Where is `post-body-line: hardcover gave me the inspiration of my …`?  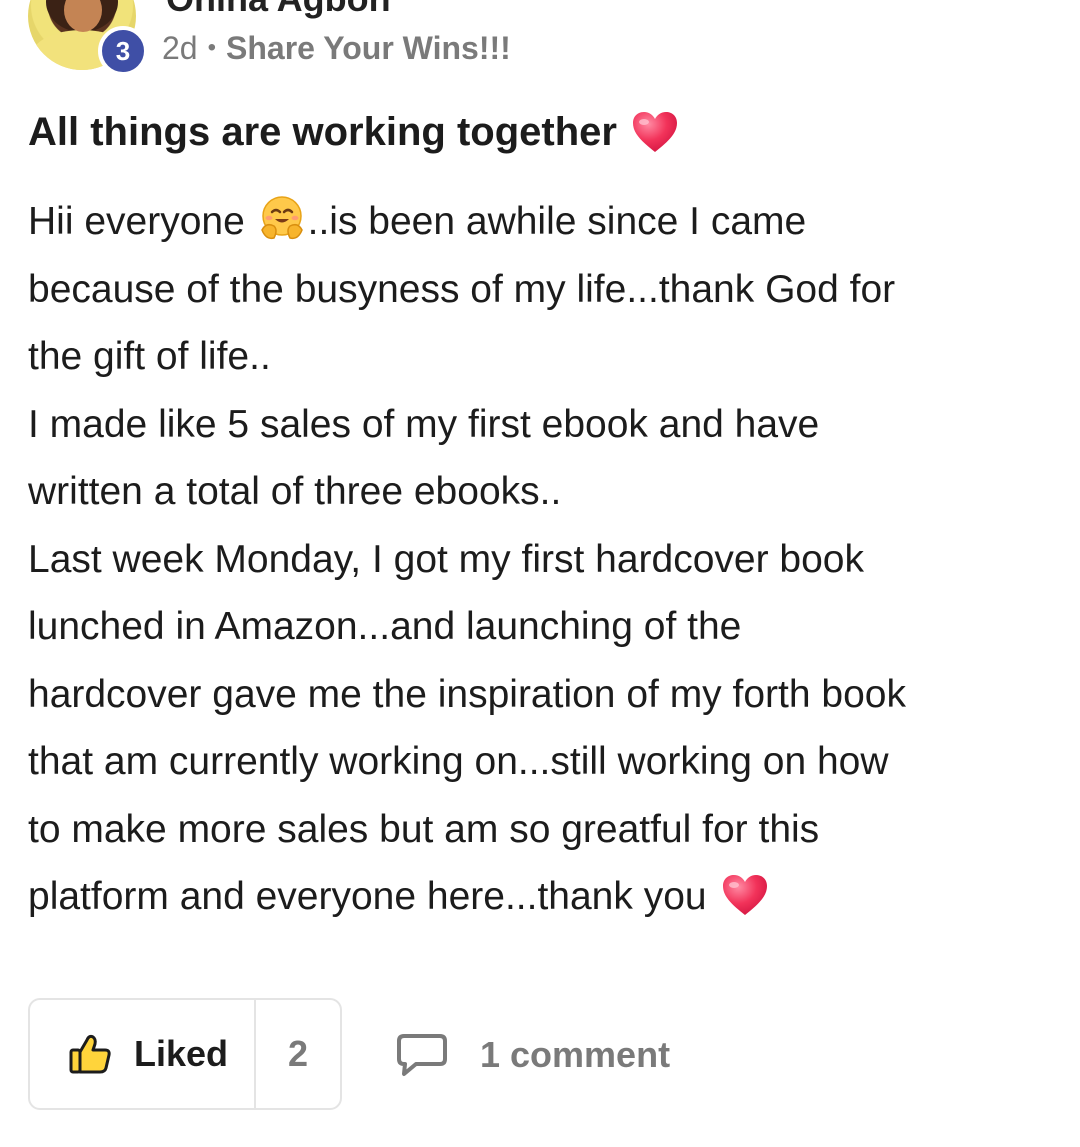
post-body-line: hardcover gave me the inspiration of my … is located at coordinates (467, 694).